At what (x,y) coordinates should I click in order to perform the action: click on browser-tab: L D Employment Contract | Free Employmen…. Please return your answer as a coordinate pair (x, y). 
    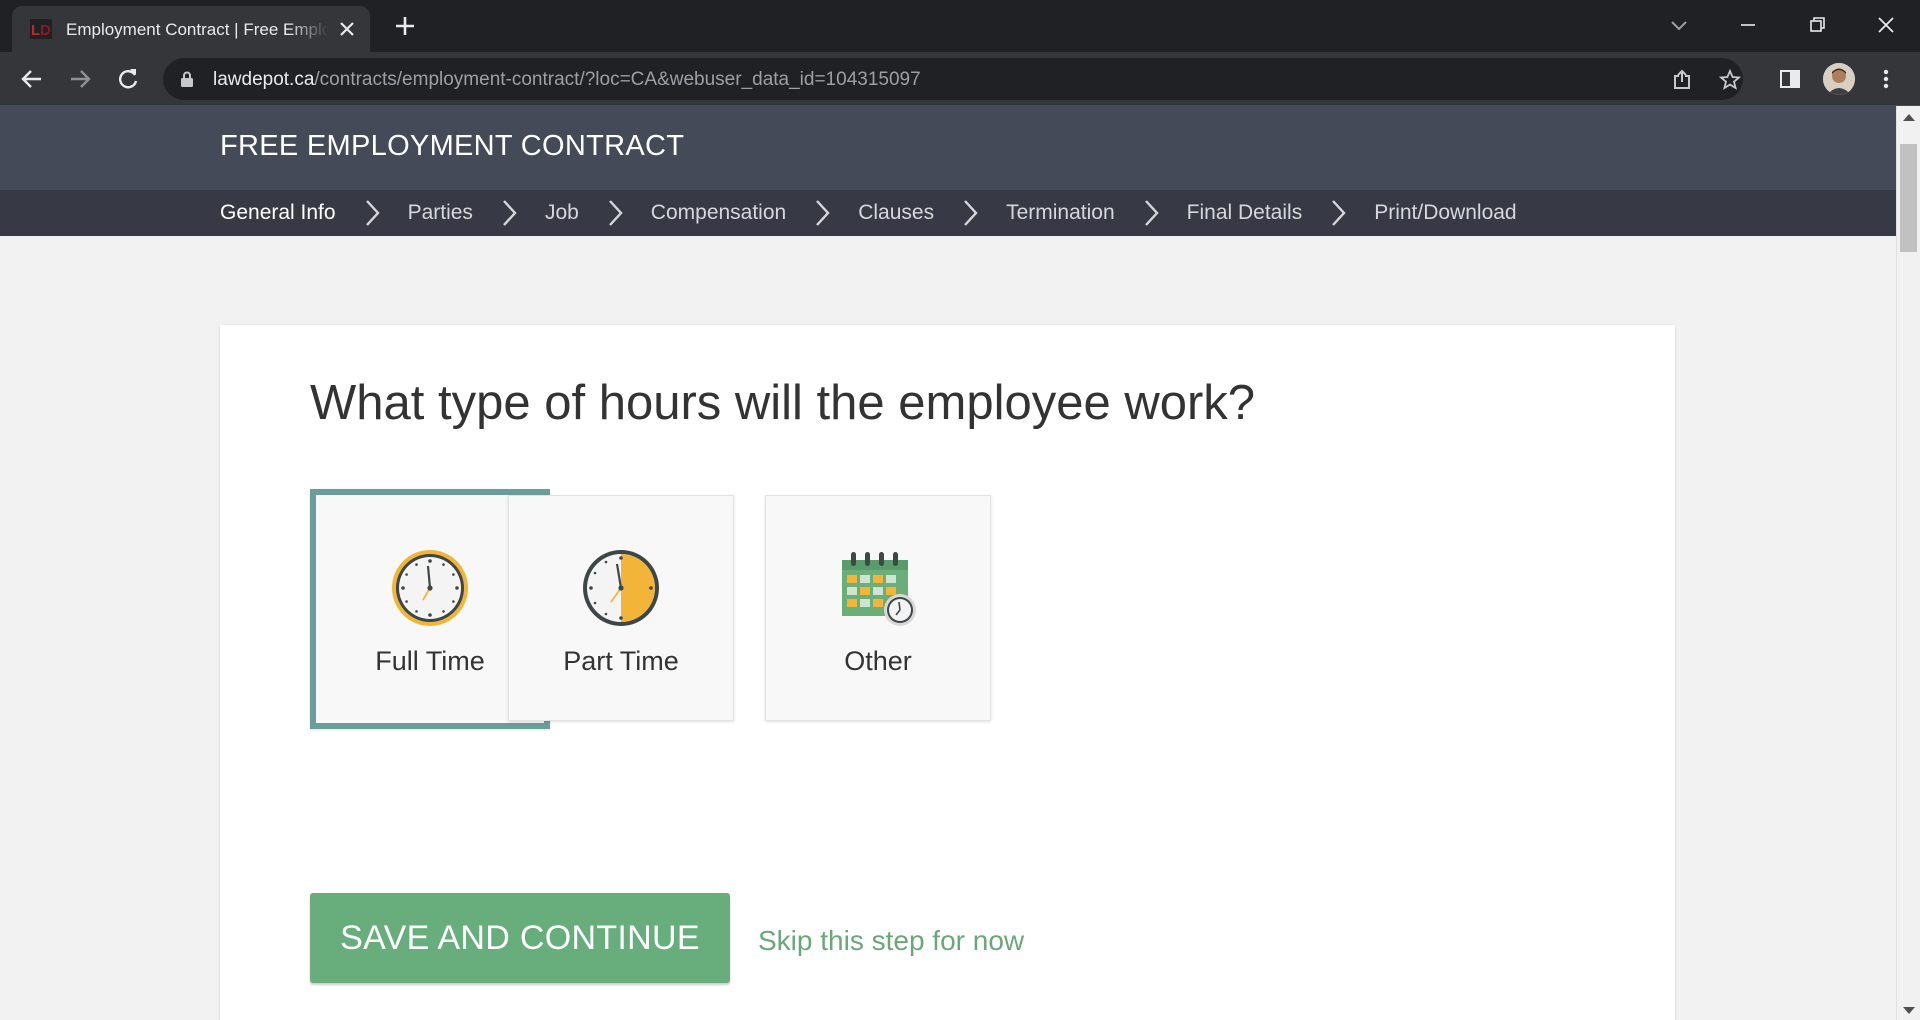
    Looking at the image, I should click on (191, 29).